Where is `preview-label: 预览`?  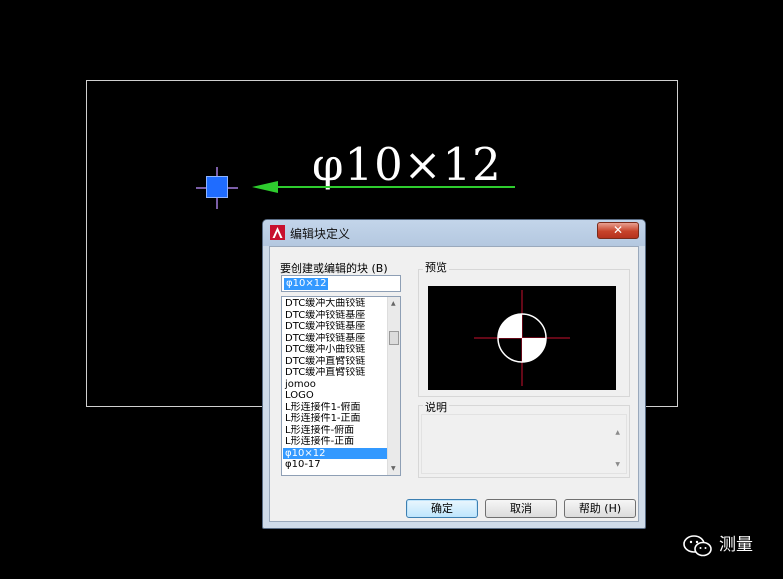 preview-label: 预览 is located at coordinates (436, 267).